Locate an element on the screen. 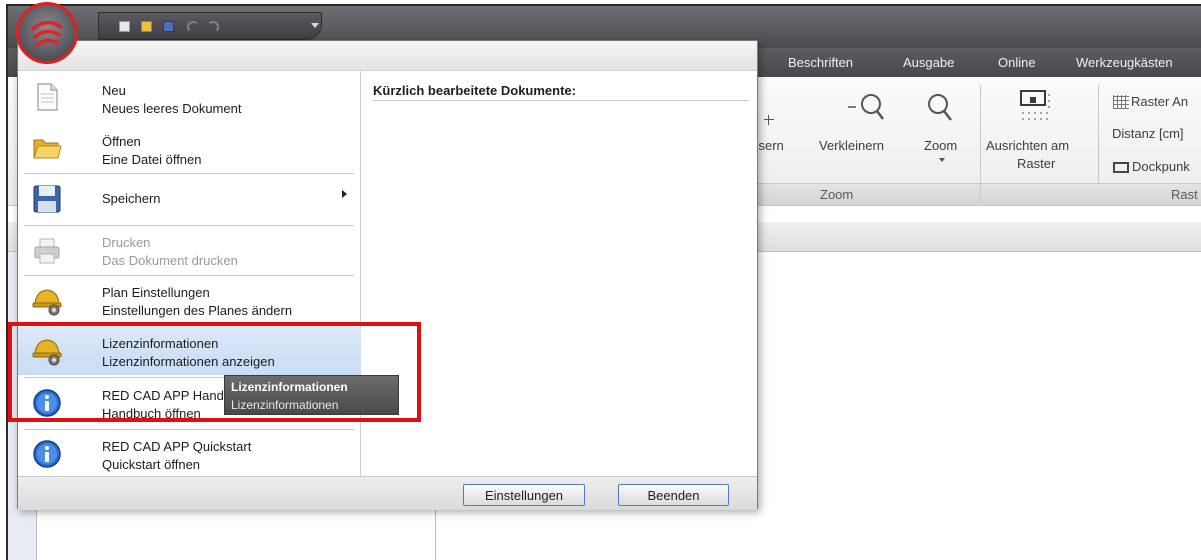 This screenshot has height=560, width=1201. menu-item-subtitle: Handbuch öffnen is located at coordinates (151, 413).